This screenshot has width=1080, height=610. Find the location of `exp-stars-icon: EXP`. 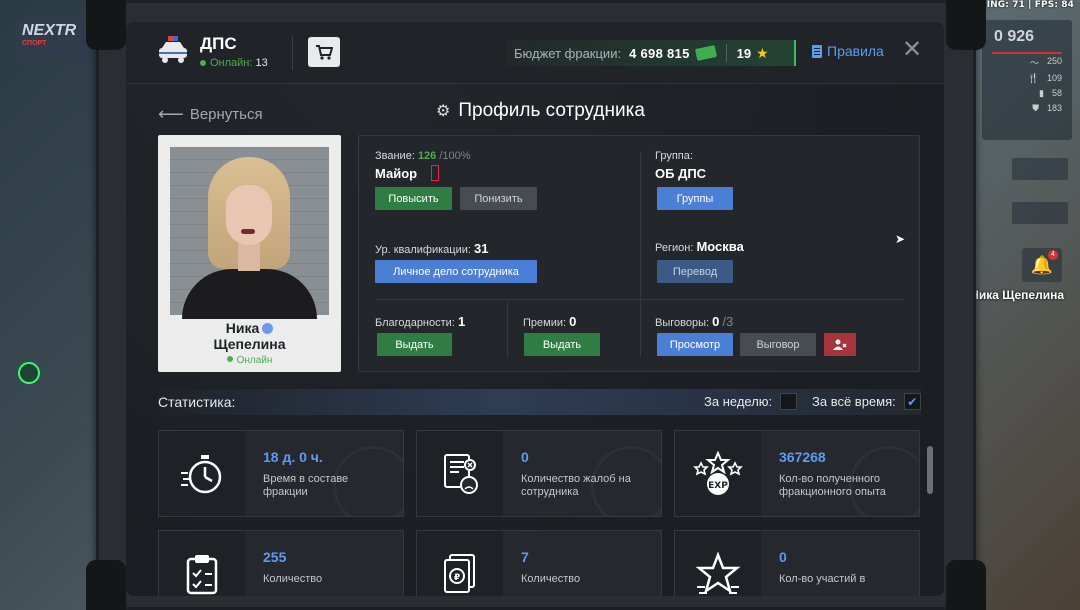

exp-stars-icon: EXP is located at coordinates (718, 472).